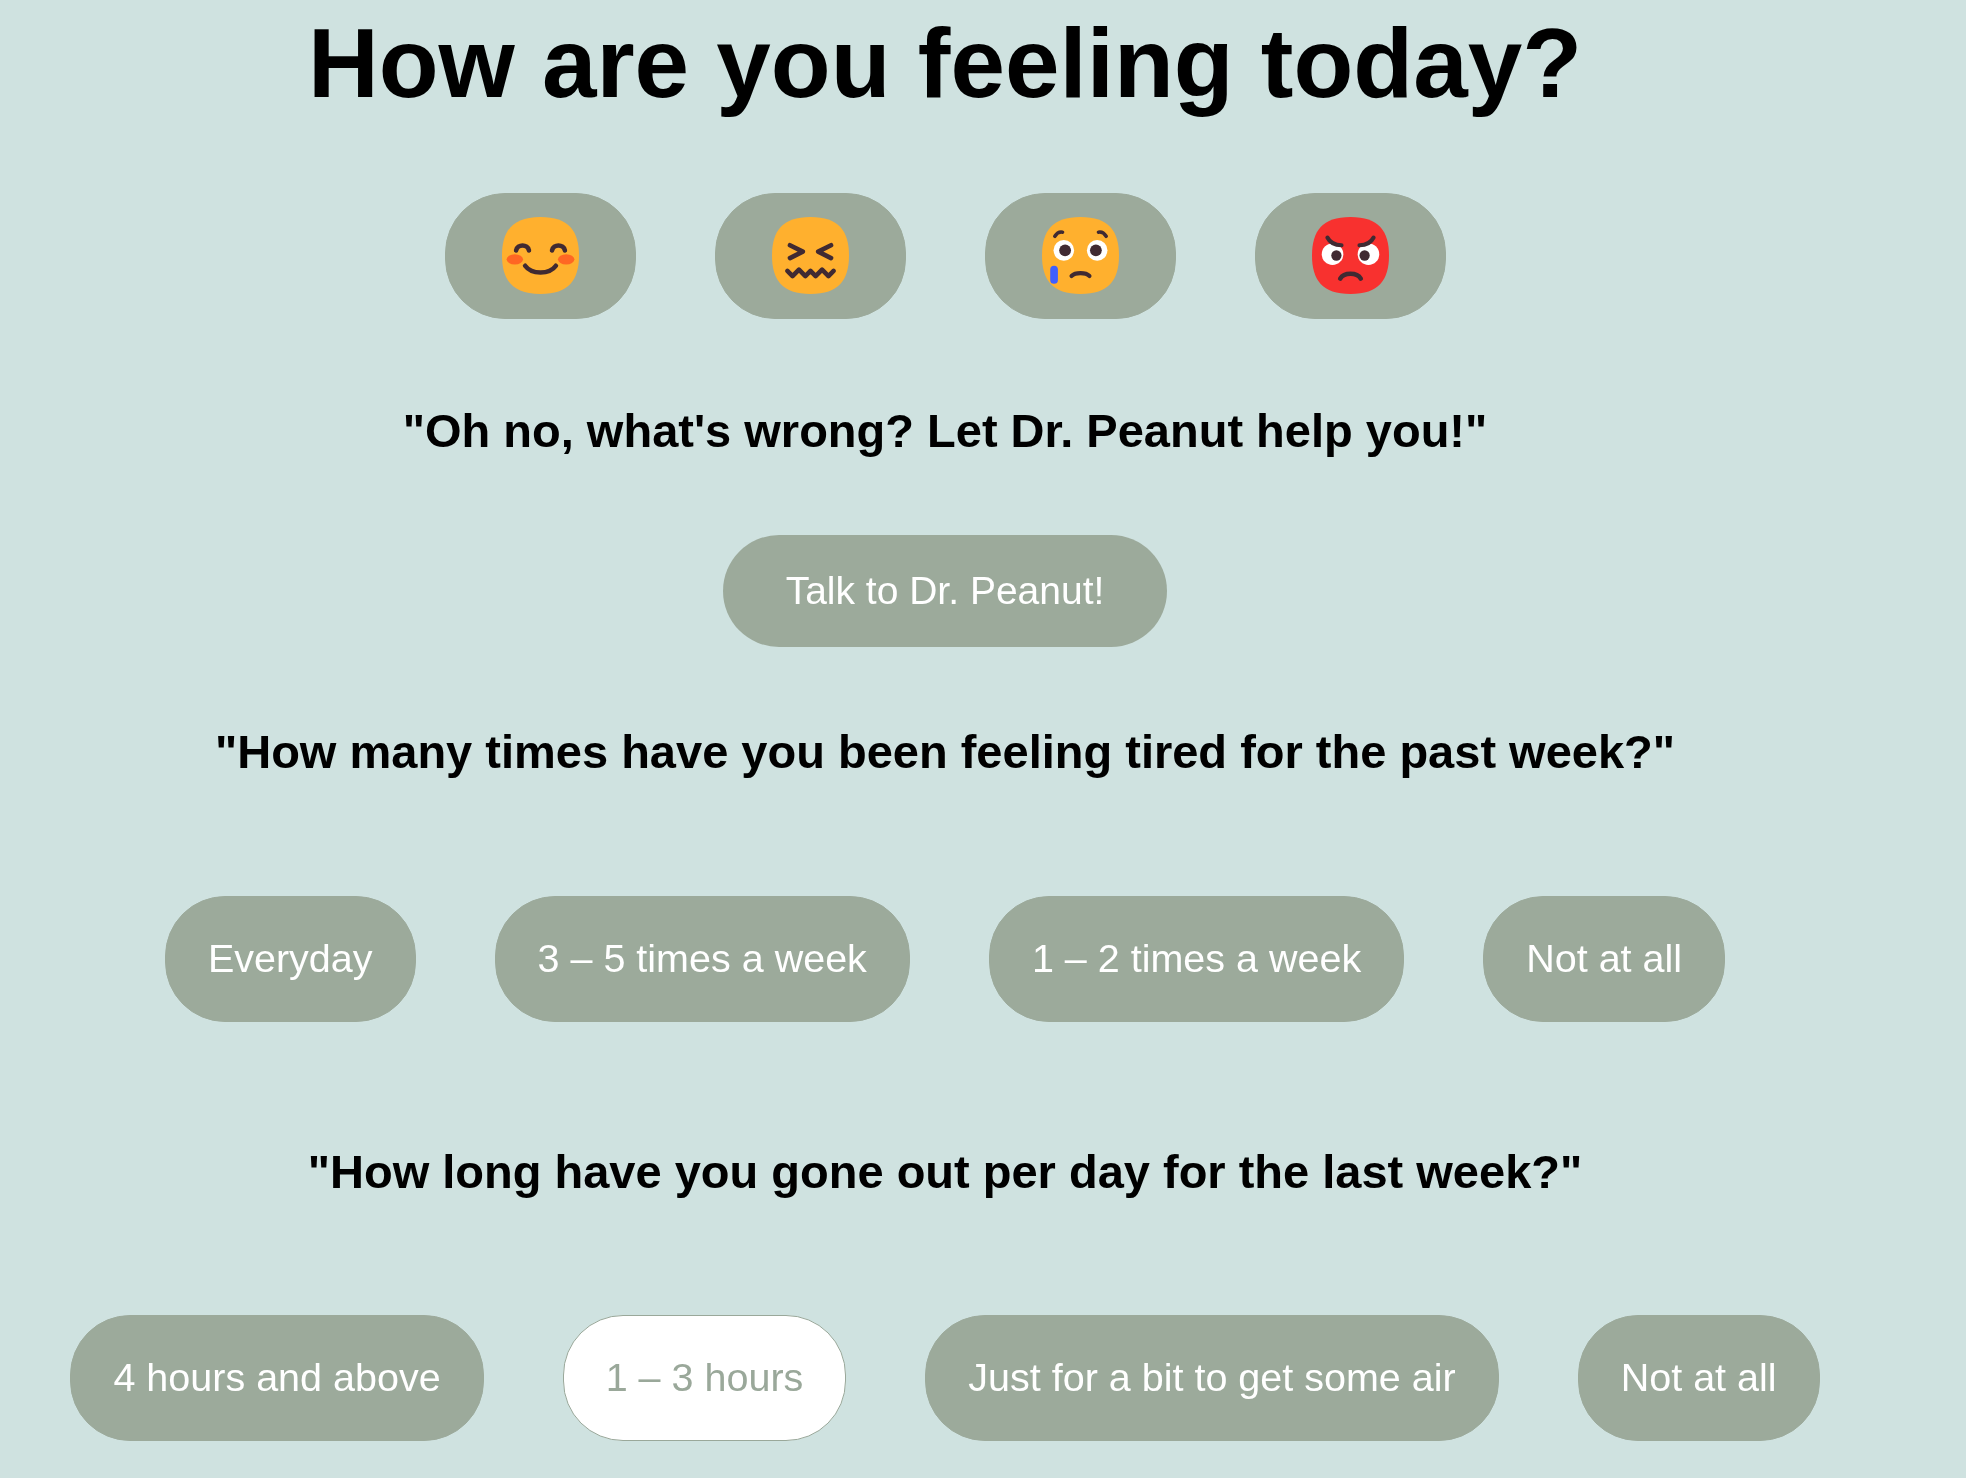 The image size is (1966, 1478). Describe the element at coordinates (945, 590) in the screenshot. I see `talk-button: Talk to Dr. Peanut!` at that location.